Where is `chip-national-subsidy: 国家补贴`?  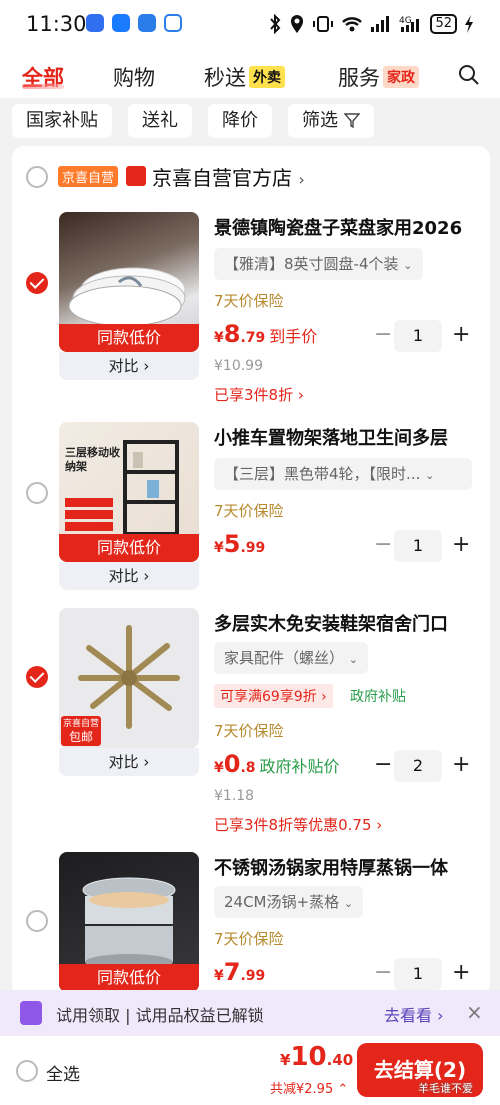
chip-national-subsidy: 国家补贴 is located at coordinates (62, 121).